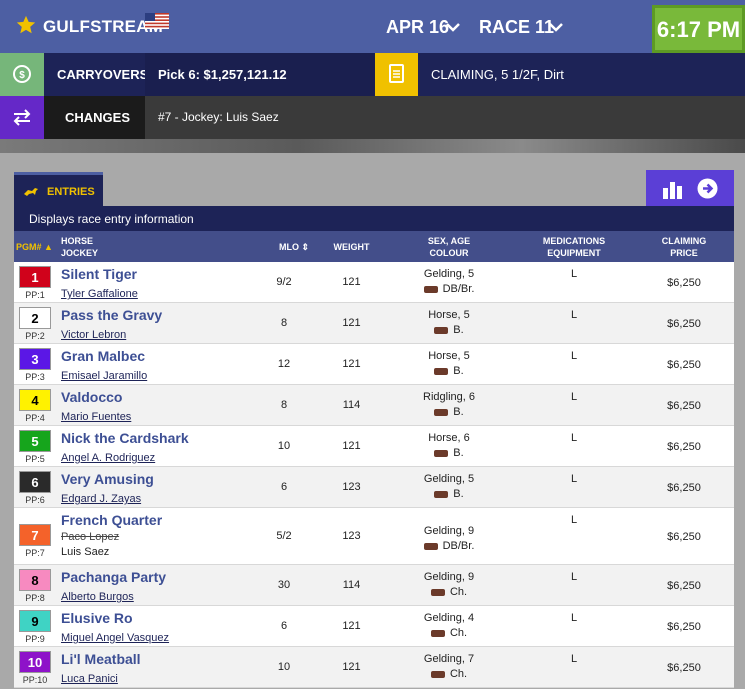  I want to click on post-position: PP:5, so click(35, 459).